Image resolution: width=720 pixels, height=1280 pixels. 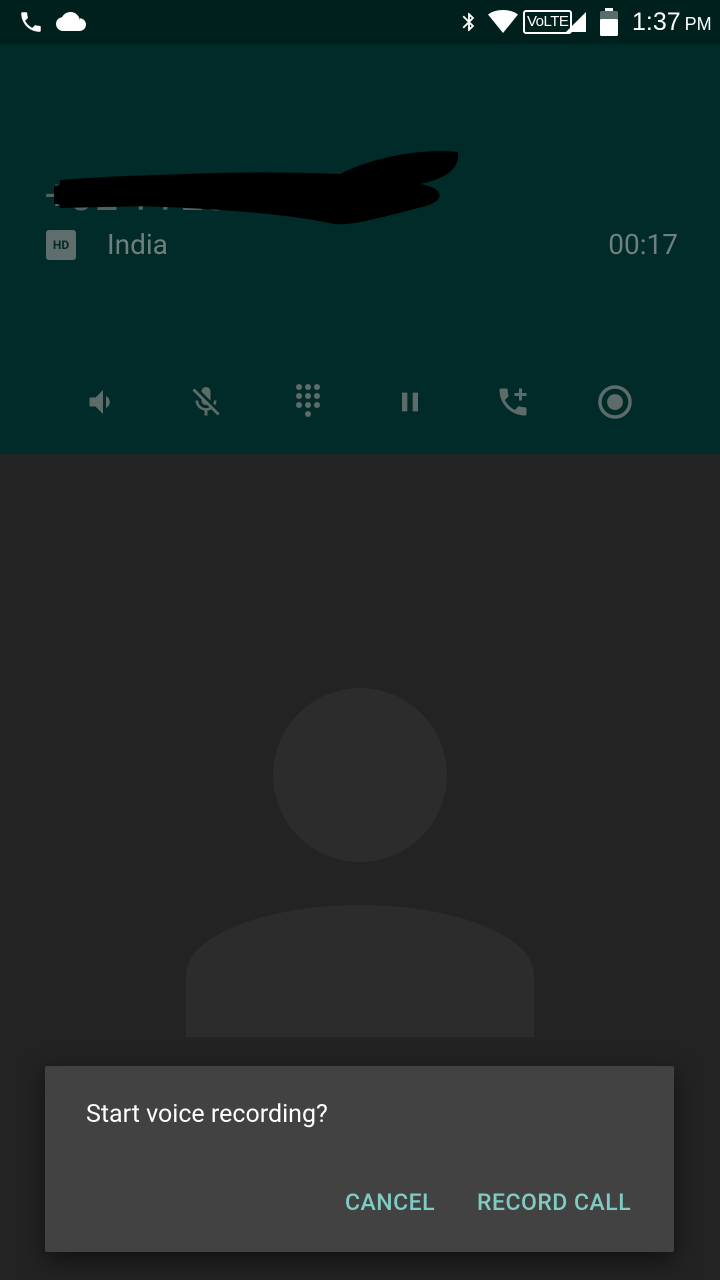 I want to click on status-bar: VoLTE 1:37 PM, so click(x=360, y=22).